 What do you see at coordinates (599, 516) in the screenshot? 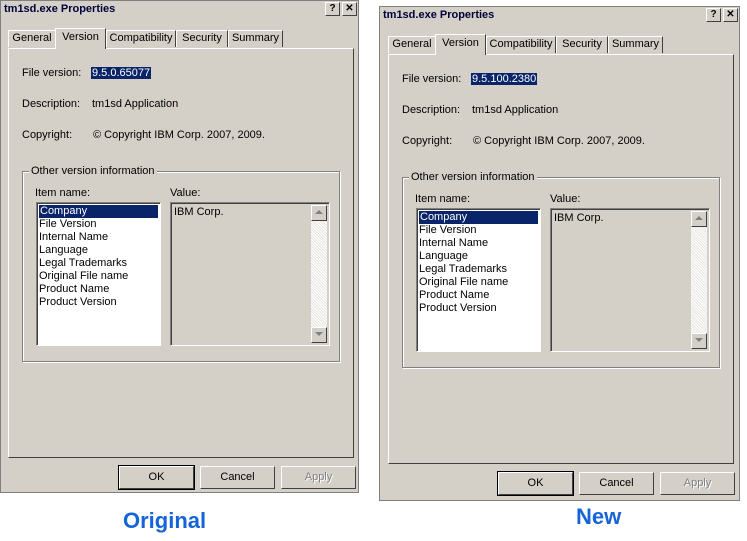
I see `caption-new: New` at bounding box center [599, 516].